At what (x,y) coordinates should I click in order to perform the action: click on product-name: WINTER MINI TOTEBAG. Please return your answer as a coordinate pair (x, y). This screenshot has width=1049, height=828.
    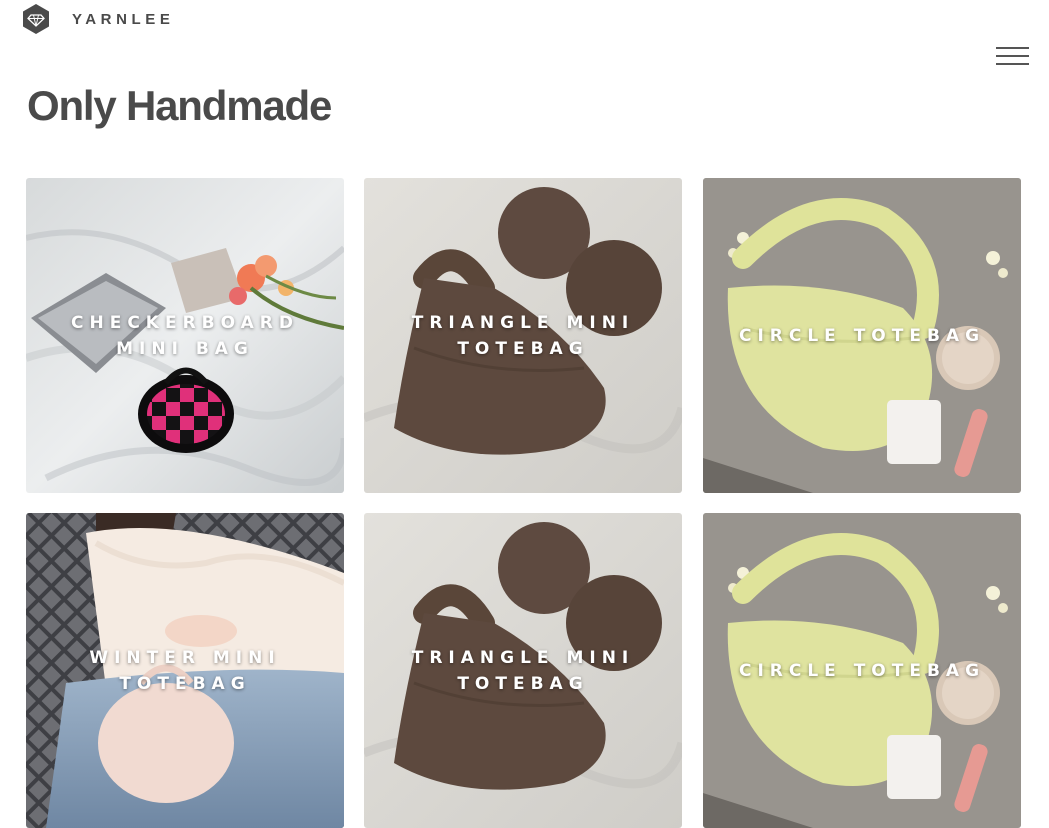
    Looking at the image, I should click on (185, 670).